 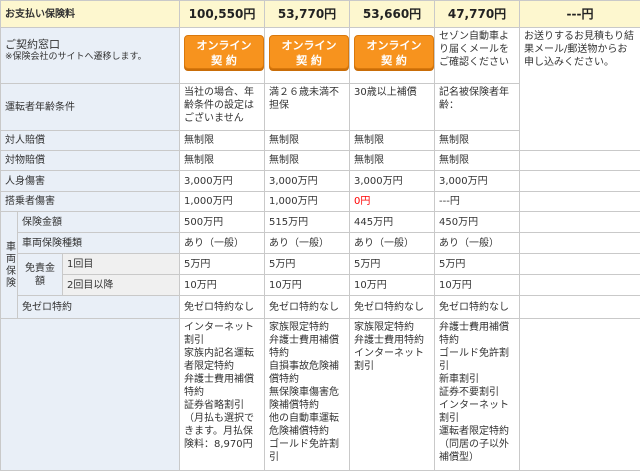 What do you see at coordinates (222, 201) in the screenshot?
I see `passenger-value-1: 1,000万円` at bounding box center [222, 201].